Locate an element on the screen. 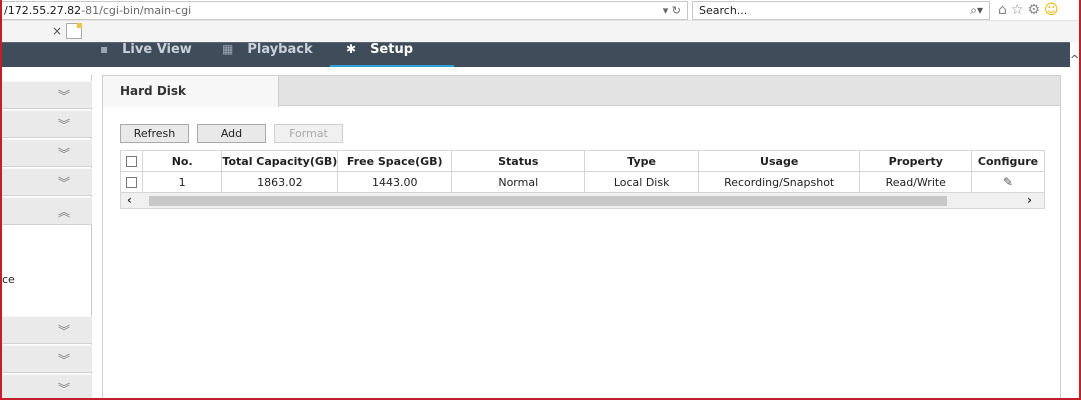 Image resolution: width=1081 pixels, height=400 pixels. pencil-icon: ✎ is located at coordinates (1008, 182).